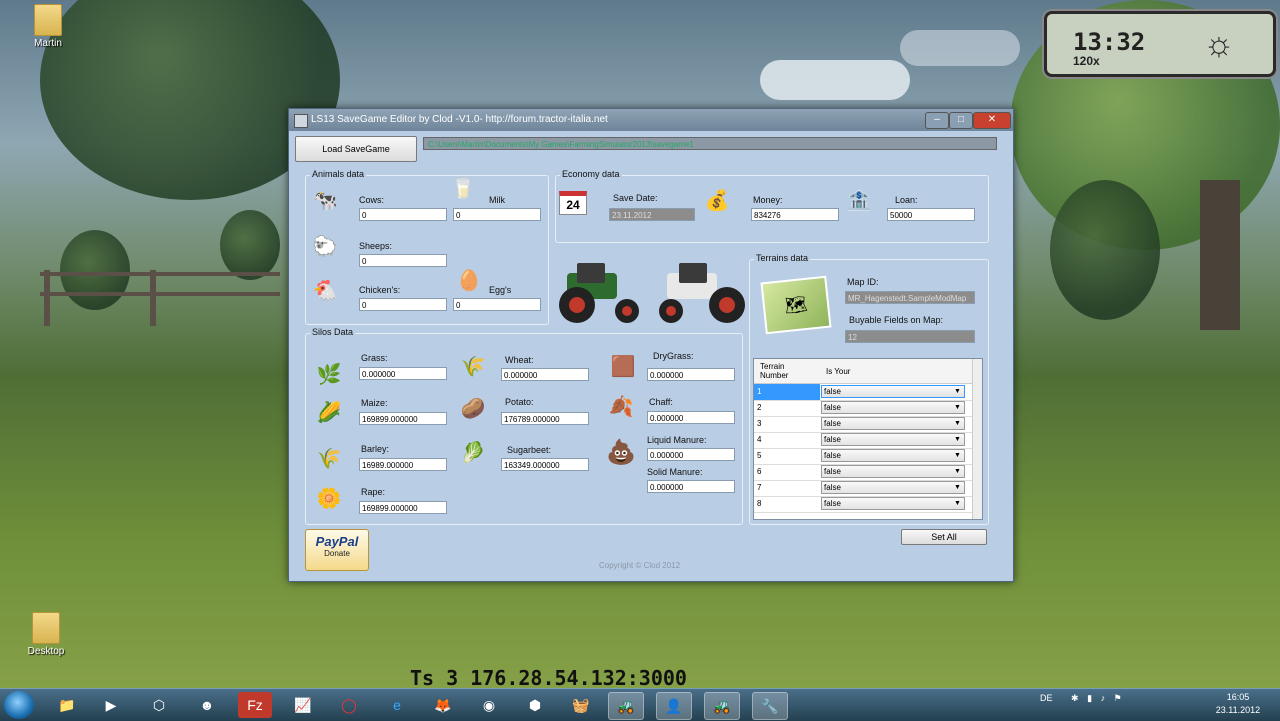  What do you see at coordinates (992, 120) in the screenshot?
I see `close-button: ✕` at bounding box center [992, 120].